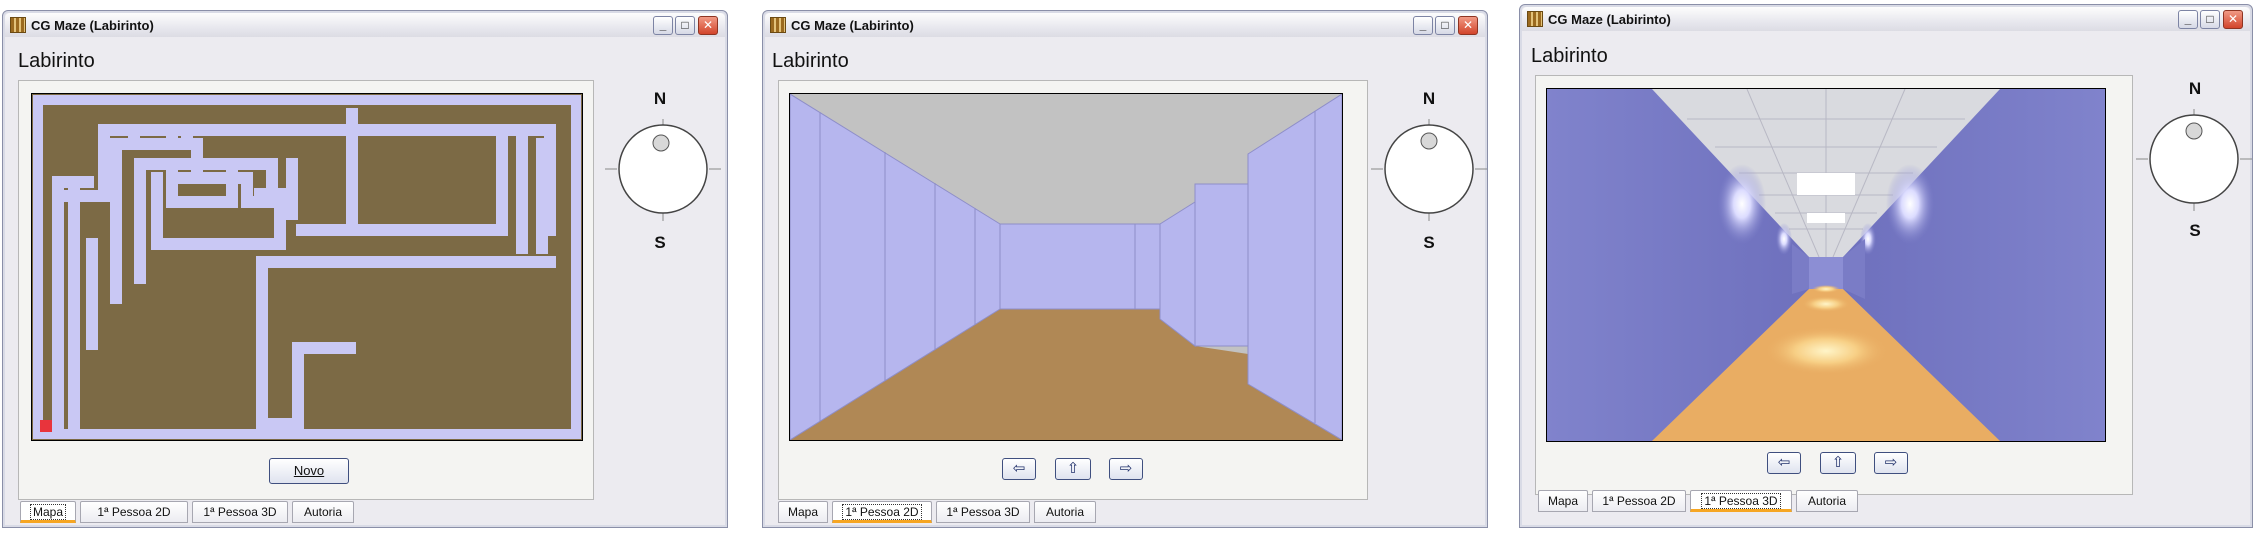  I want to click on new-maze-button: Novo, so click(309, 471).